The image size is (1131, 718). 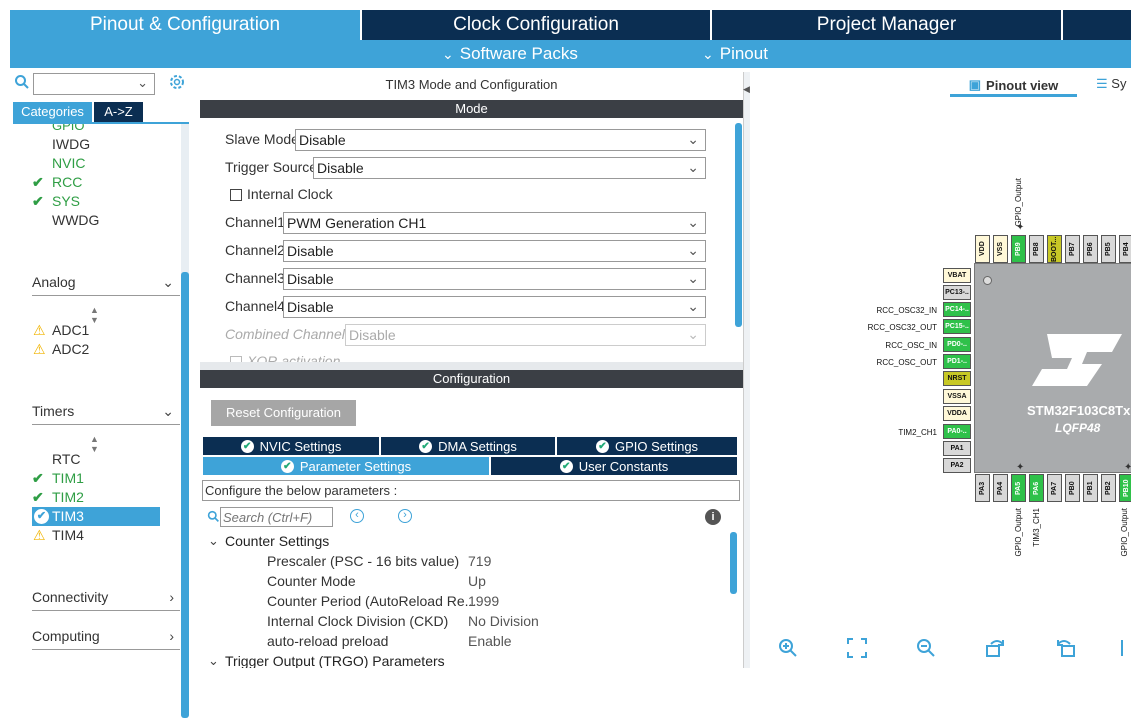 I want to click on trigger-source-select: Disable ⌄, so click(x=509, y=168).